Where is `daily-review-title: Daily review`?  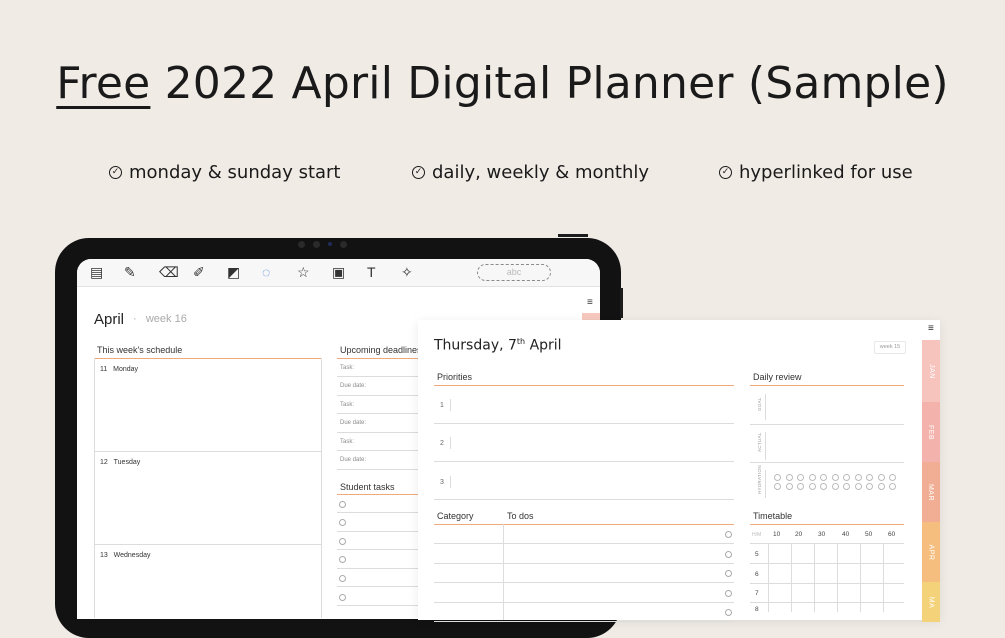
daily-review-title: Daily review is located at coordinates (777, 377).